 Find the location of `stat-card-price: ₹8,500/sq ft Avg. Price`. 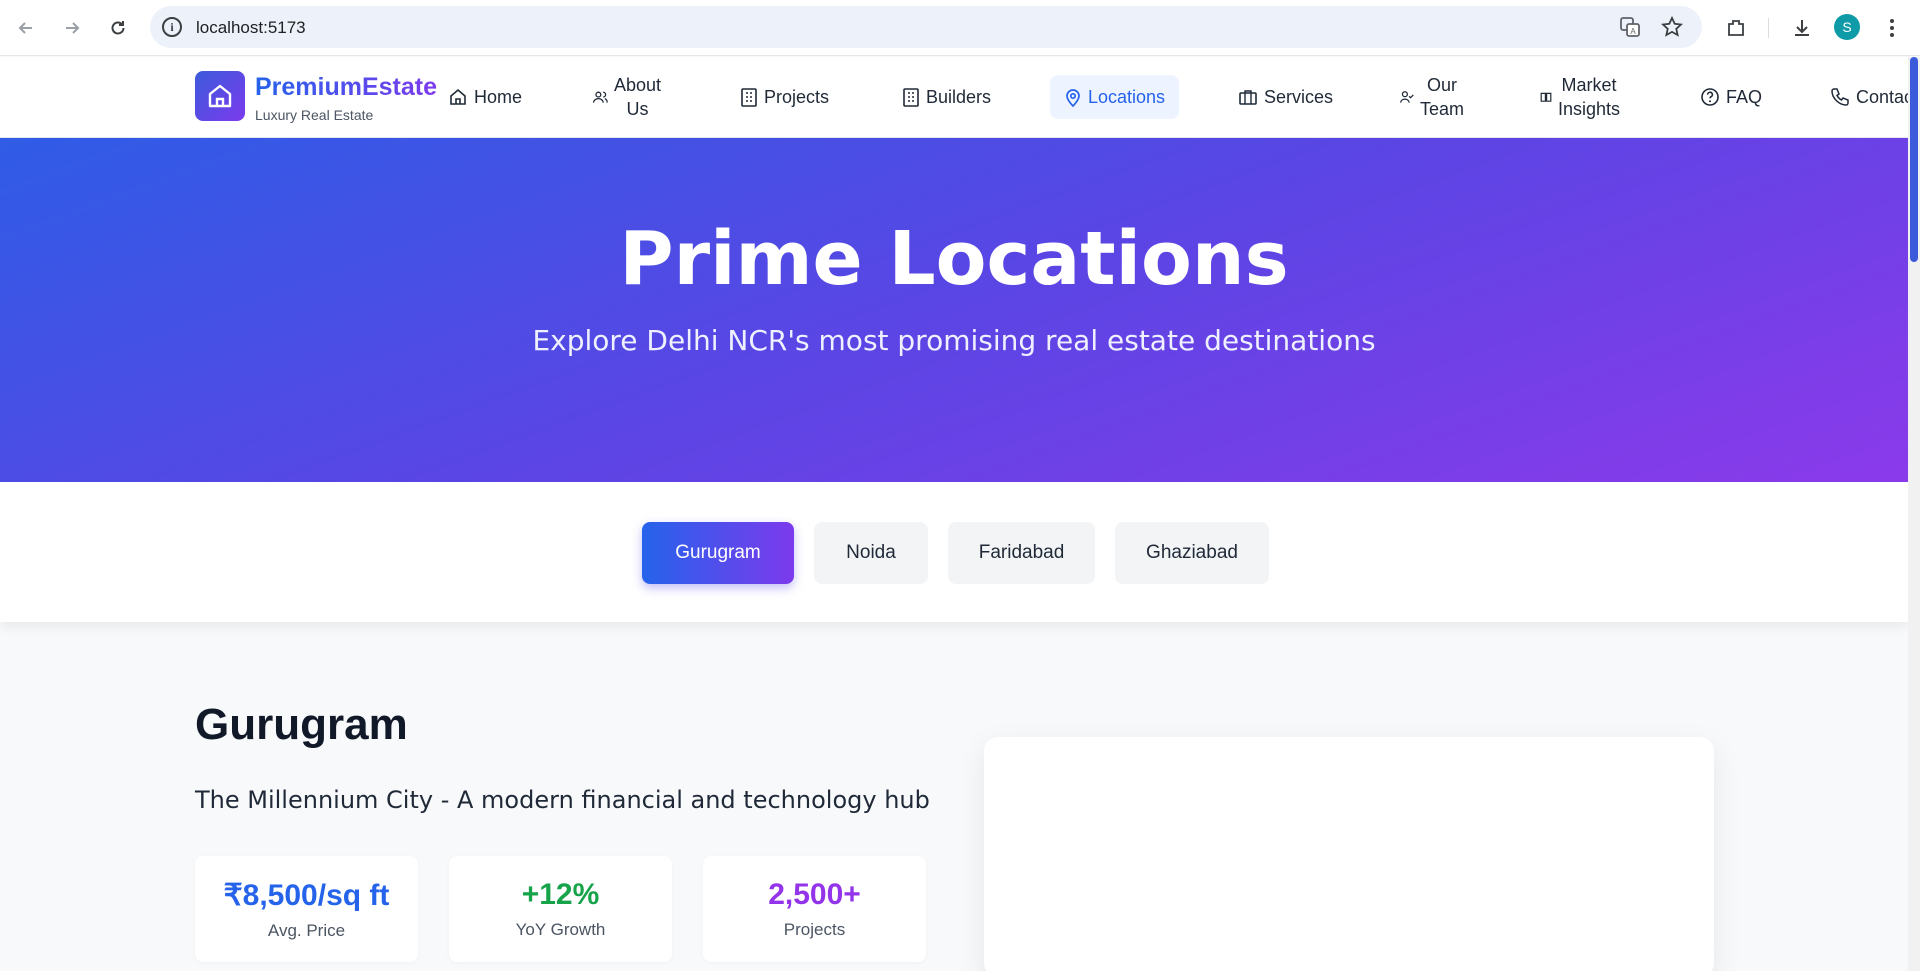

stat-card-price: ₹8,500/sq ft Avg. Price is located at coordinates (306, 909).